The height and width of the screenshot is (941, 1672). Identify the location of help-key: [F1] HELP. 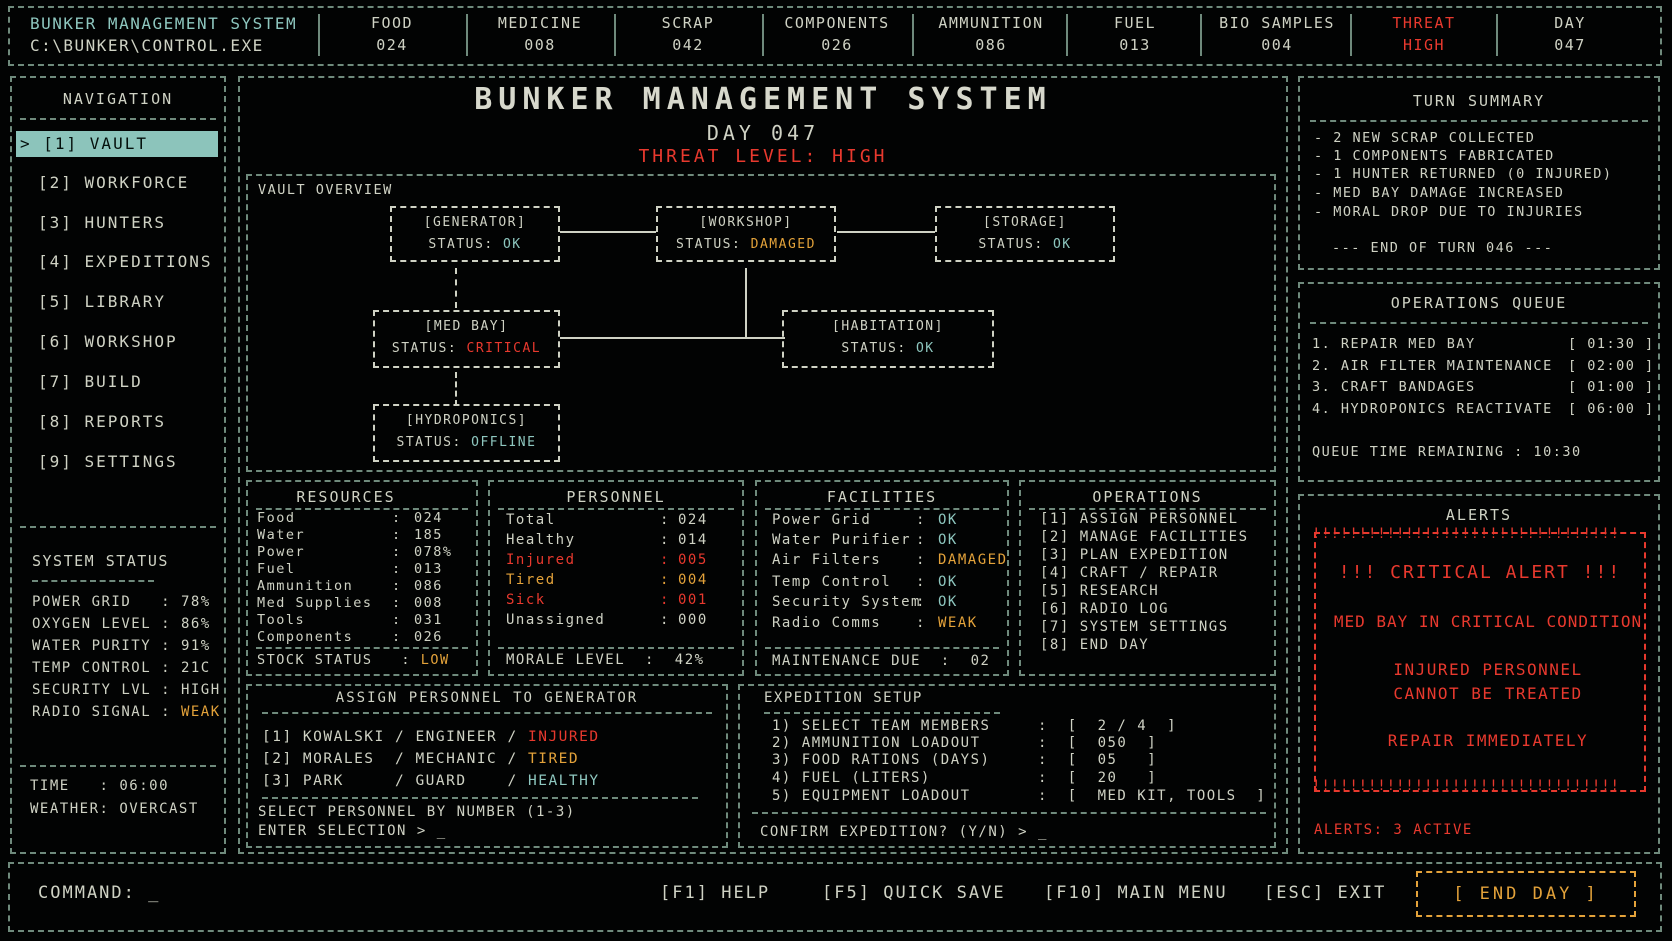
(715, 893).